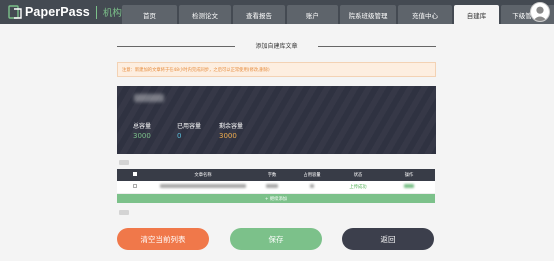  What do you see at coordinates (57, 12) in the screenshot?
I see `logo-text: PaperPass` at bounding box center [57, 12].